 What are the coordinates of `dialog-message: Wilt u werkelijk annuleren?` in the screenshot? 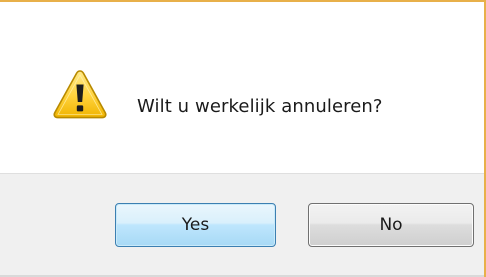 It's located at (260, 106).